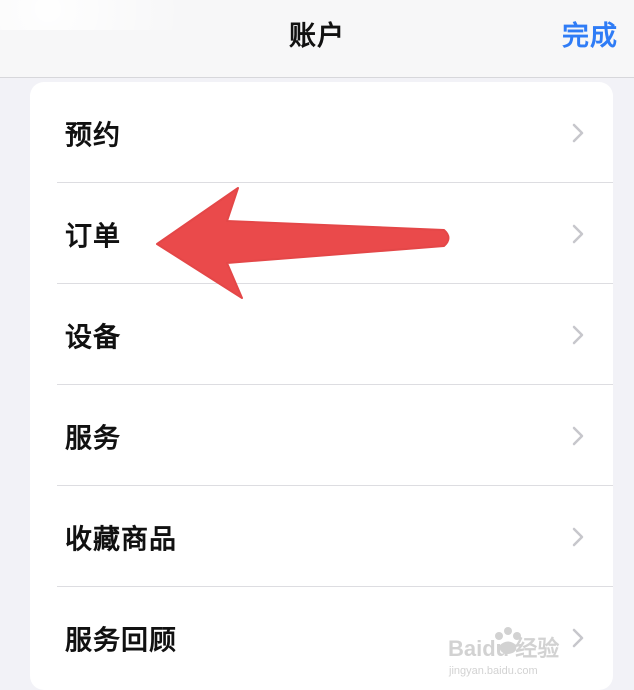 This screenshot has width=634, height=690. I want to click on list-item-label: 设备, so click(93, 337).